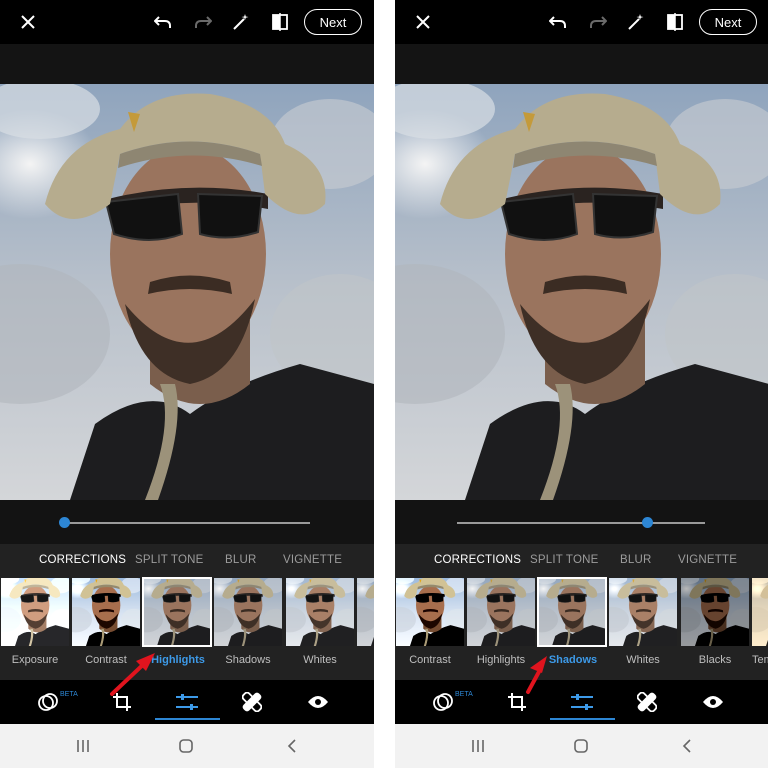 Image resolution: width=768 pixels, height=768 pixels. What do you see at coordinates (384, 384) in the screenshot?
I see `divider` at bounding box center [384, 384].